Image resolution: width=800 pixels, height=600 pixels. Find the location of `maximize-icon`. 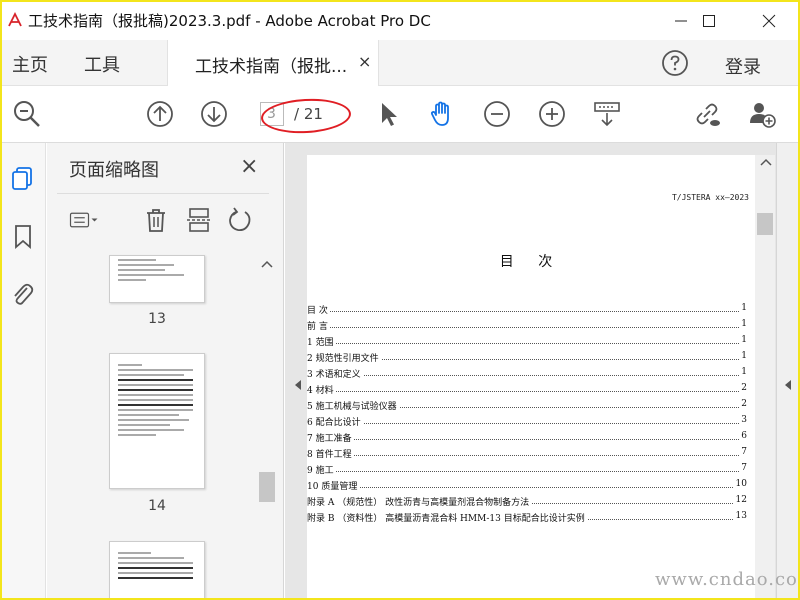

maximize-icon is located at coordinates (709, 21).